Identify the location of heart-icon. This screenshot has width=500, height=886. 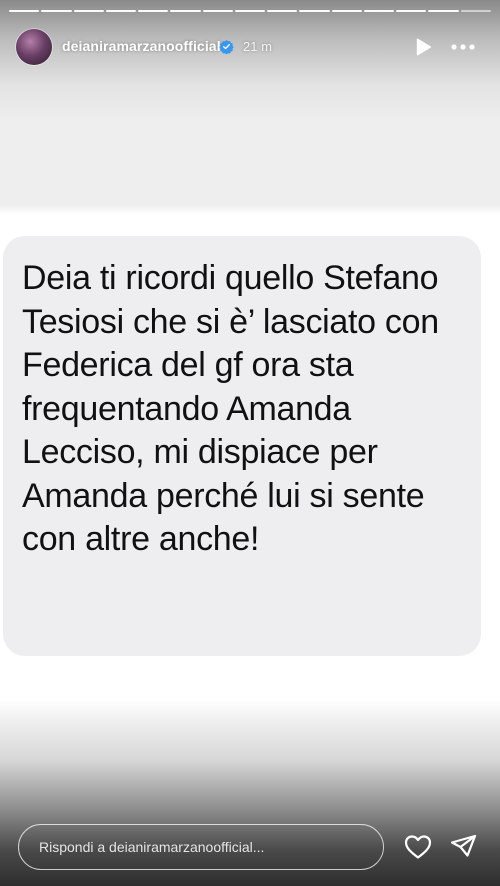
(418, 847).